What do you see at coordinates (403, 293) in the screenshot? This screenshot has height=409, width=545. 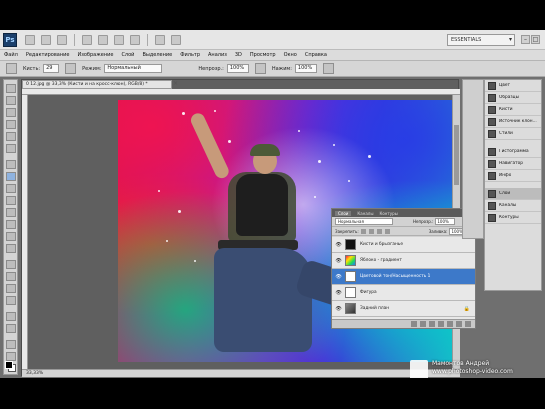 I see `layer-row: 👁 Фигура` at bounding box center [403, 293].